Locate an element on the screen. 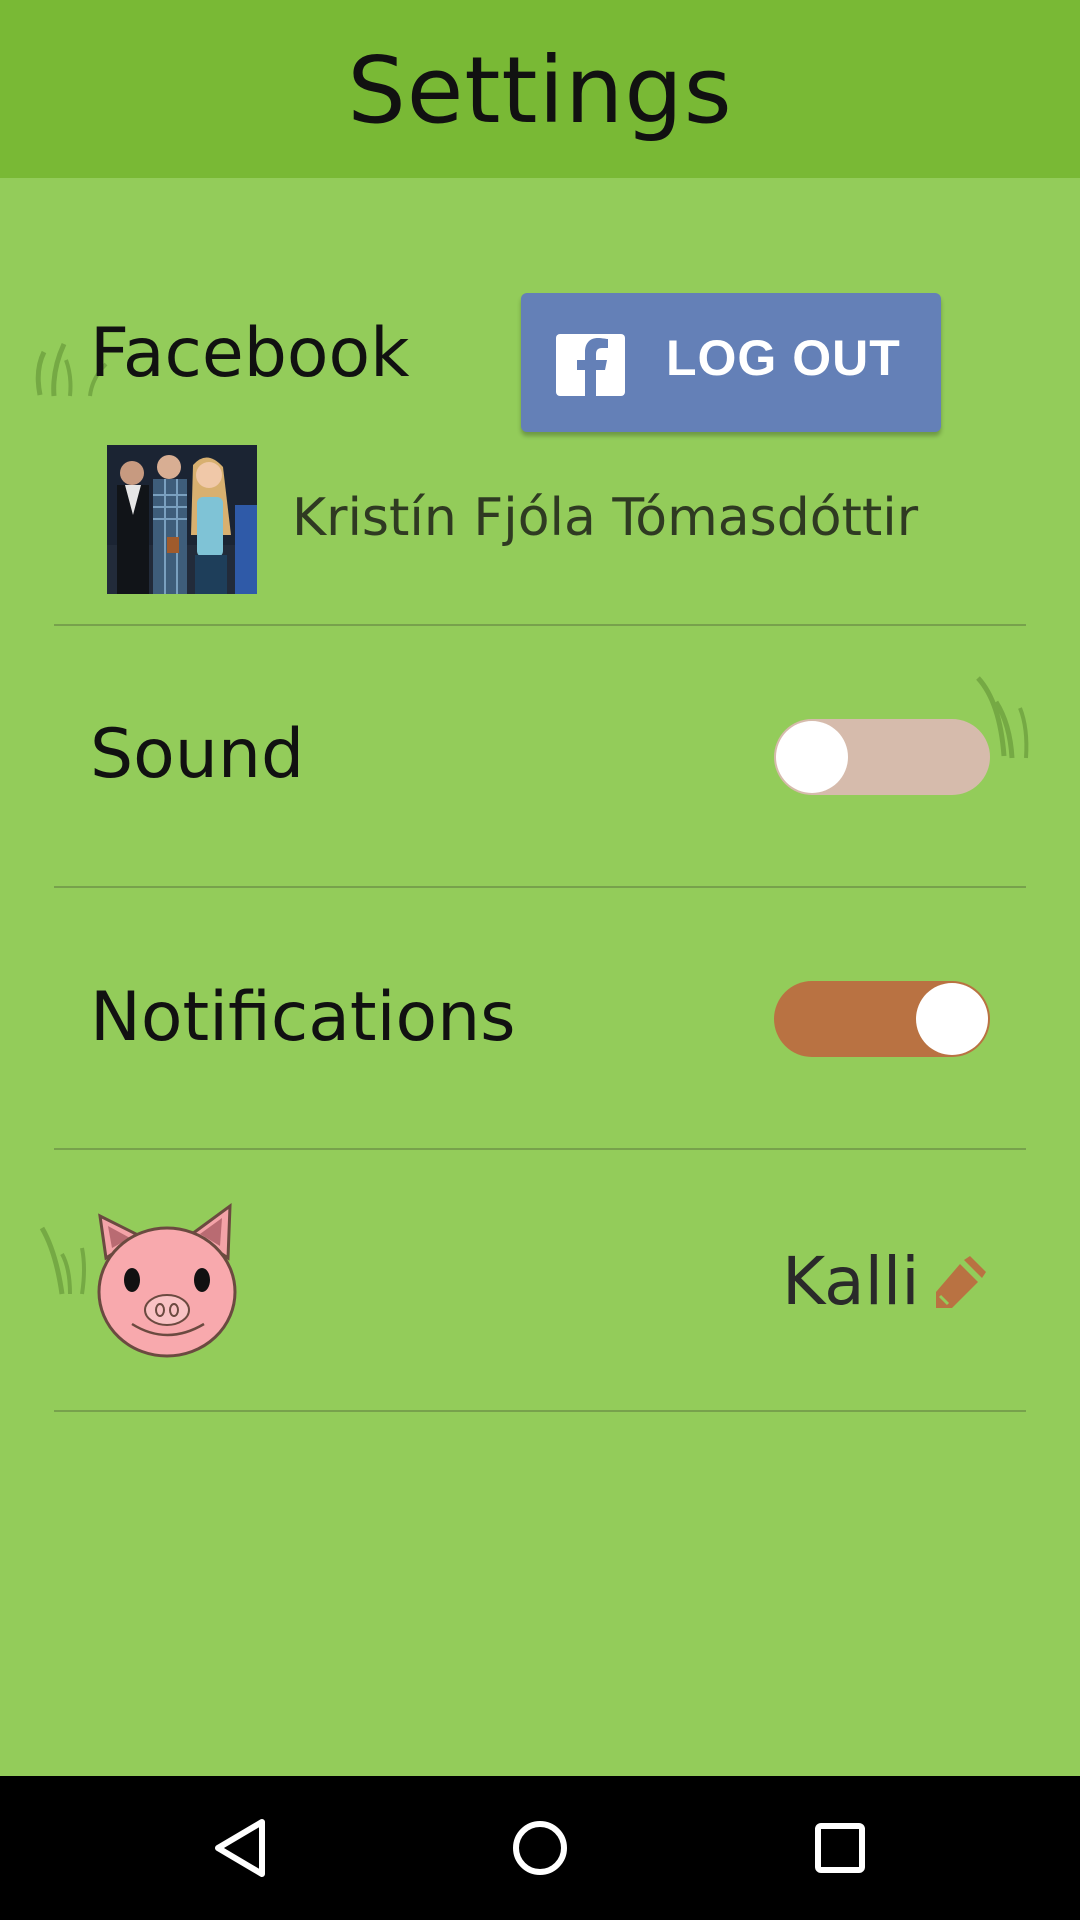 The width and height of the screenshot is (1080, 1920). pig-face-icon is located at coordinates (167, 1280).